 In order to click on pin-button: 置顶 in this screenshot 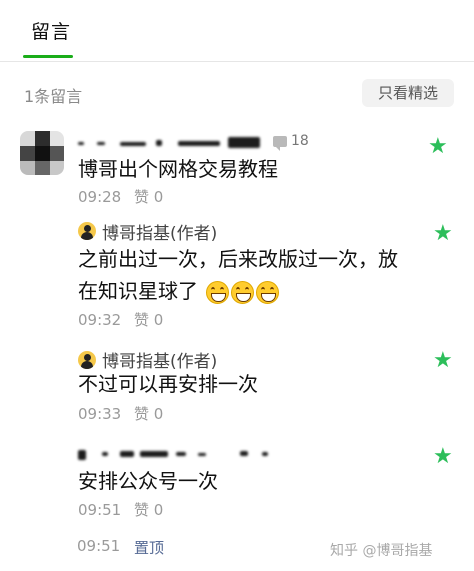, I will do `click(149, 547)`.